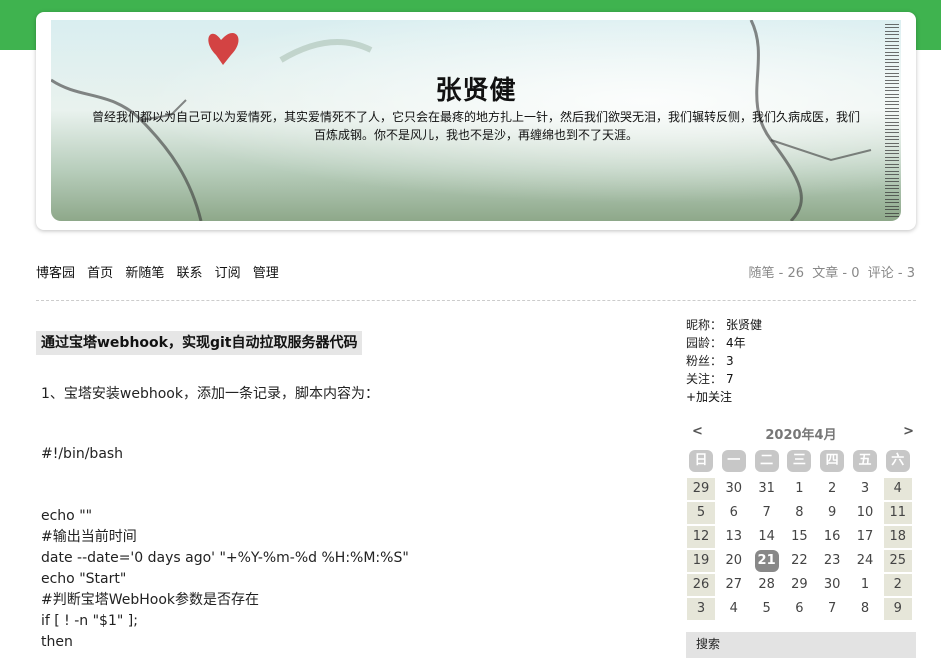 The height and width of the screenshot is (658, 941). I want to click on fans-link: 3, so click(730, 361).